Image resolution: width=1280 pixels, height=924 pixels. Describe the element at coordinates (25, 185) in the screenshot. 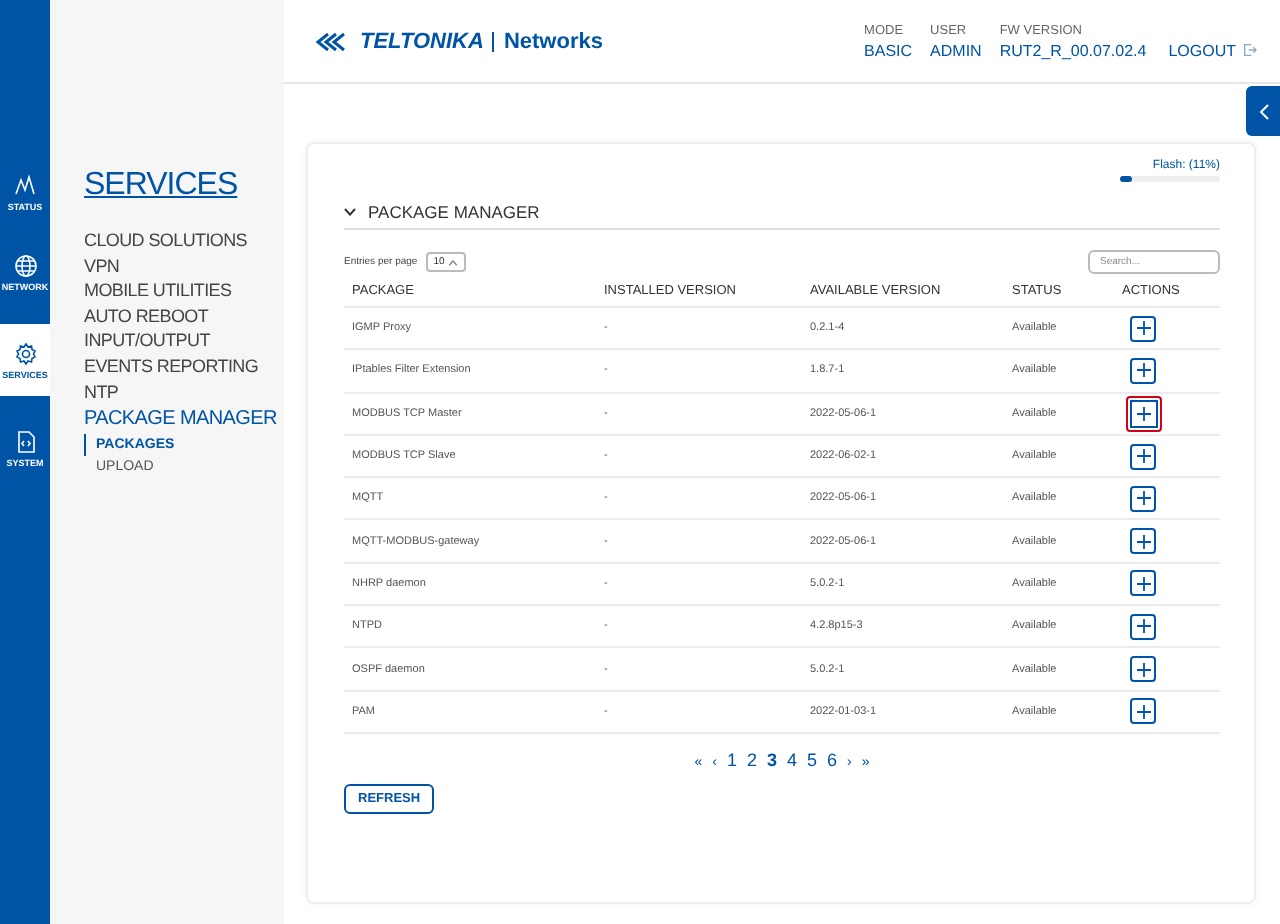

I see `activity-icon` at that location.